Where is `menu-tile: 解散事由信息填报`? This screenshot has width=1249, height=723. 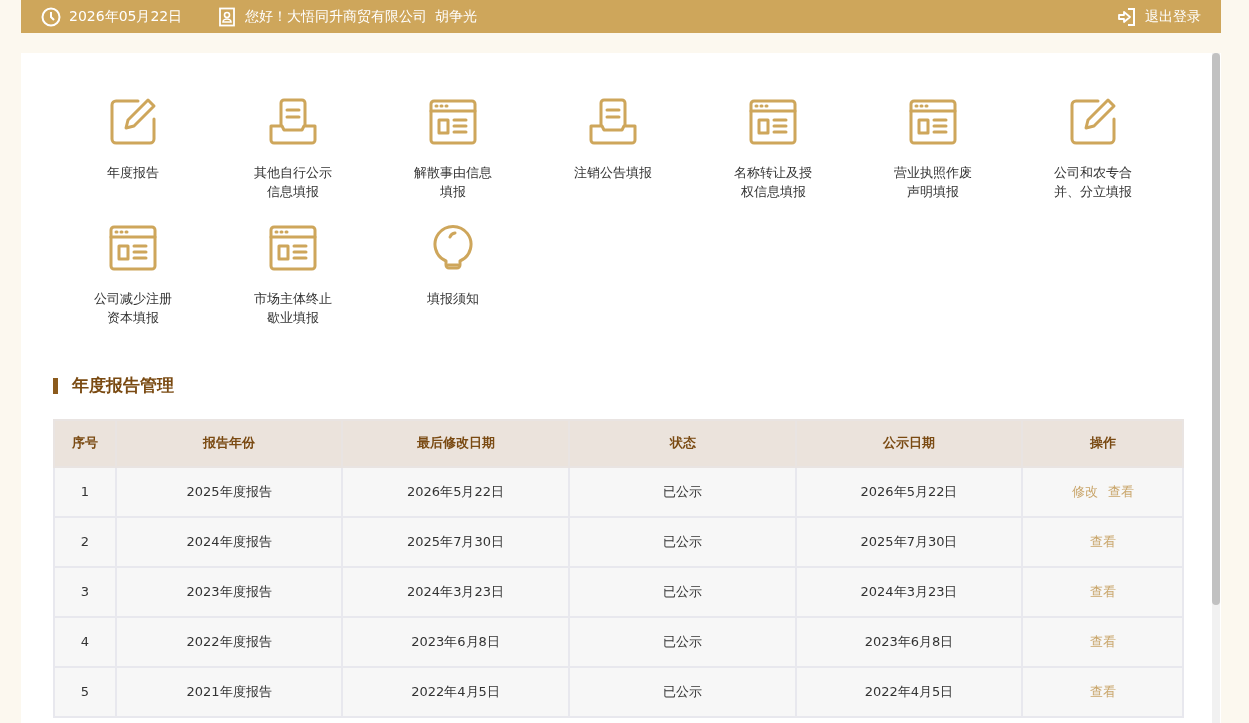
menu-tile: 解散事由信息填报 is located at coordinates (453, 149).